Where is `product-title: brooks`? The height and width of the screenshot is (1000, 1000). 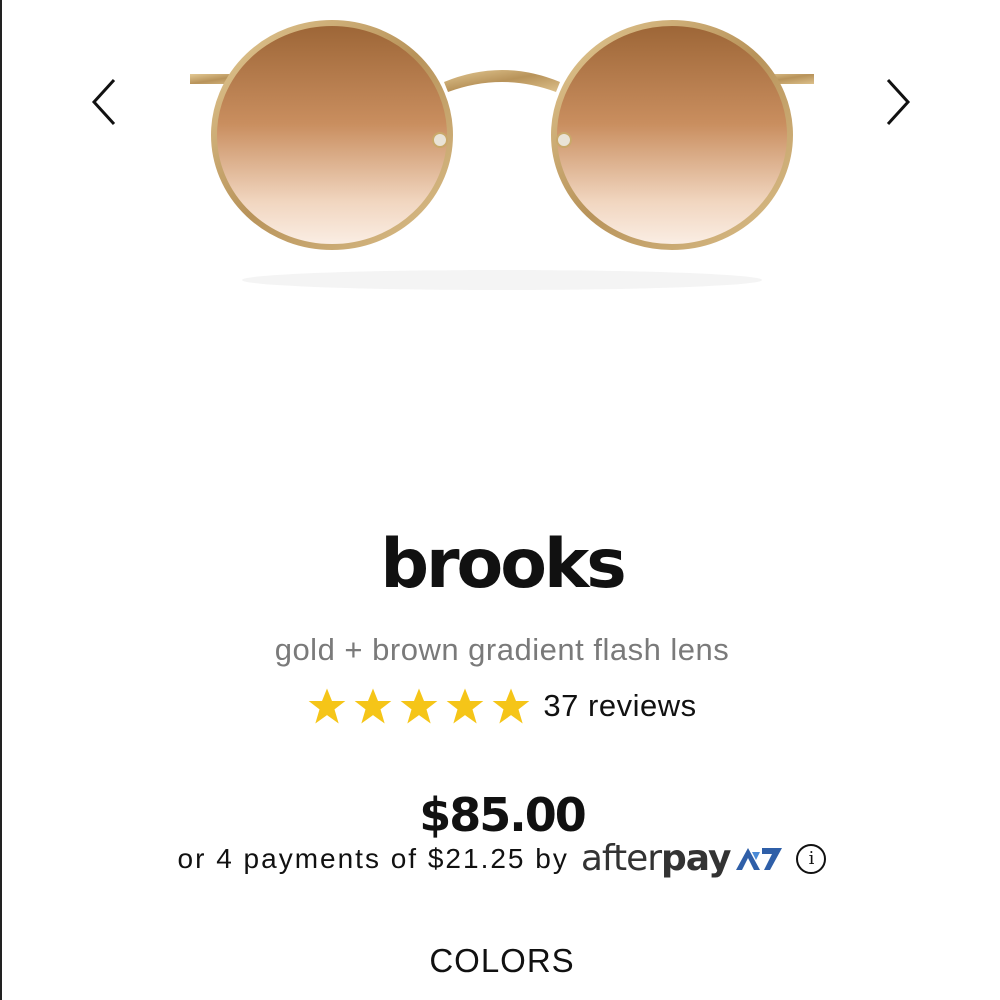
product-title: brooks is located at coordinates (503, 564).